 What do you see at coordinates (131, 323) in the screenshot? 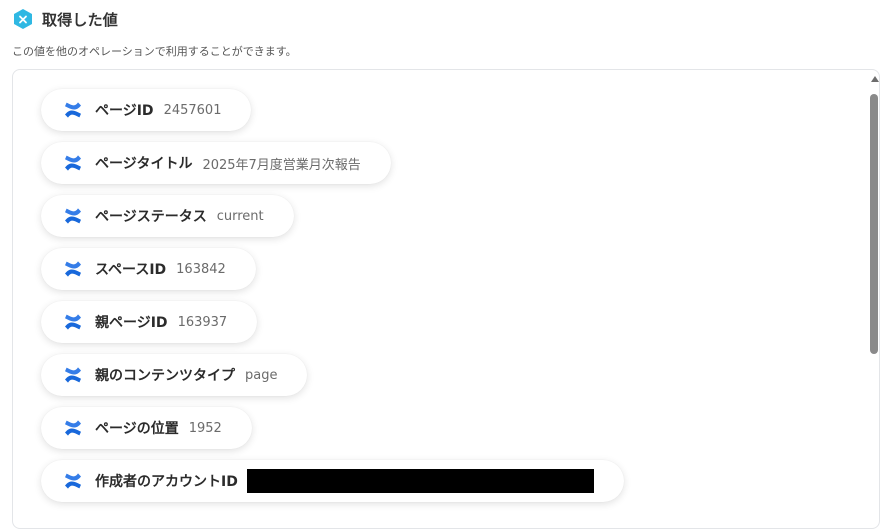
I see `value-label: 親ページID` at bounding box center [131, 323].